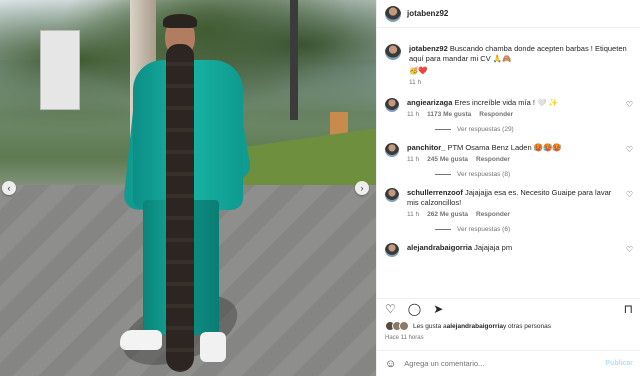 This screenshot has width=640, height=376. Describe the element at coordinates (213, 347) in the screenshot. I see `right-shoe` at that location.